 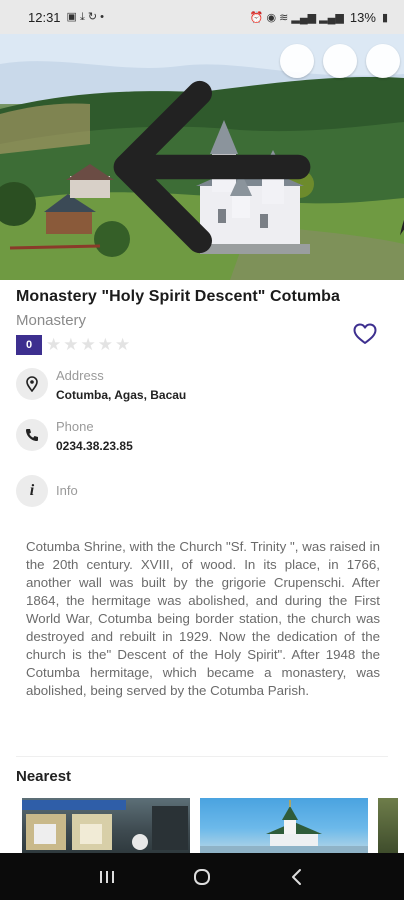 What do you see at coordinates (121, 395) in the screenshot?
I see `address-value: Cotumba, Agas, Bacau` at bounding box center [121, 395].